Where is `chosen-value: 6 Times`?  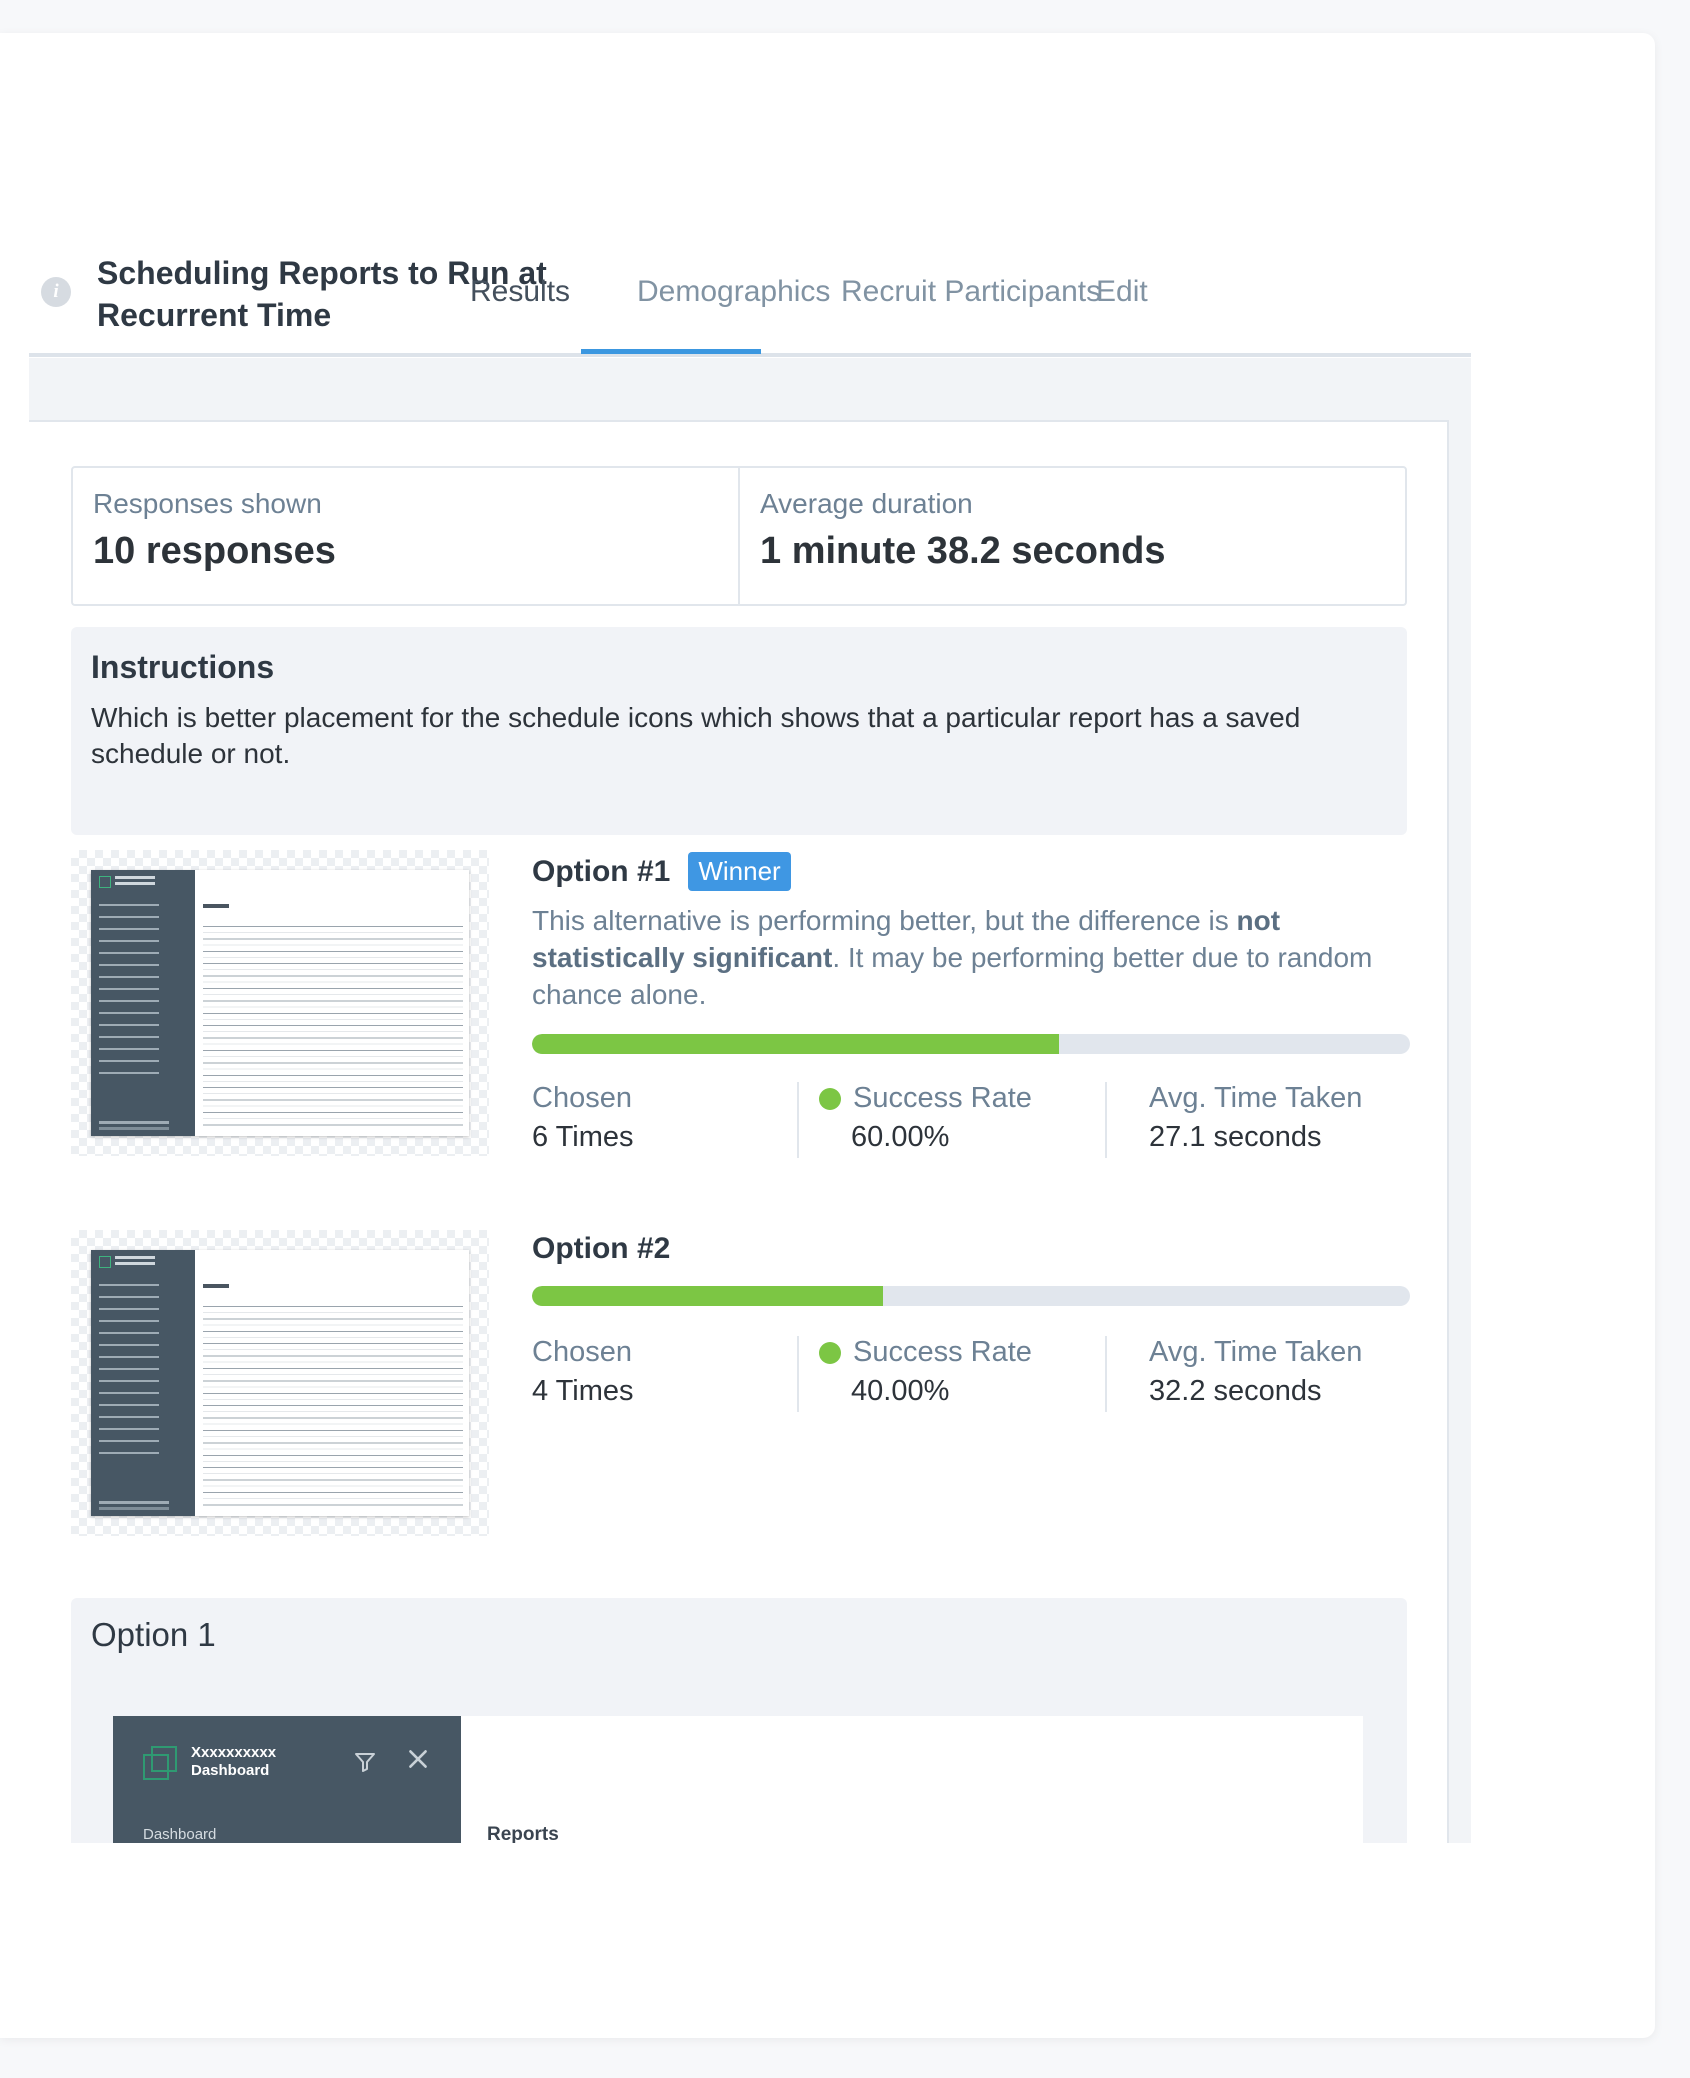
chosen-value: 6 Times is located at coordinates (583, 1137).